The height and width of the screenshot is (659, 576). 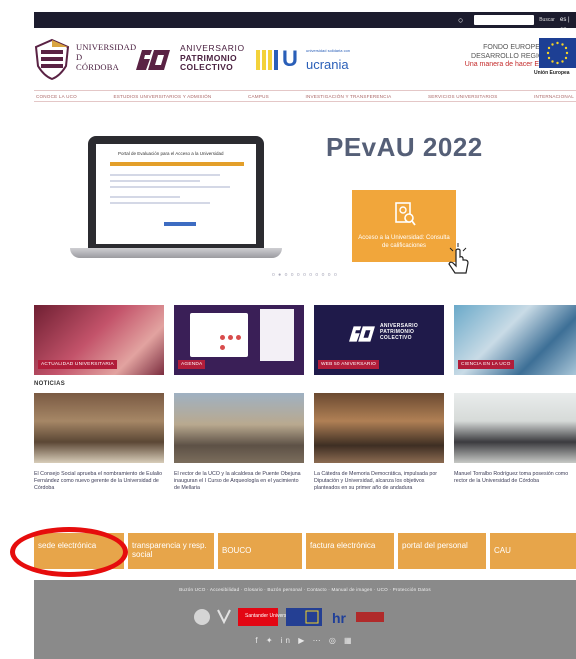 What do you see at coordinates (99, 340) in the screenshot?
I see `tile-actualidad: ACTUALIDAD UNIVERSITARIA` at bounding box center [99, 340].